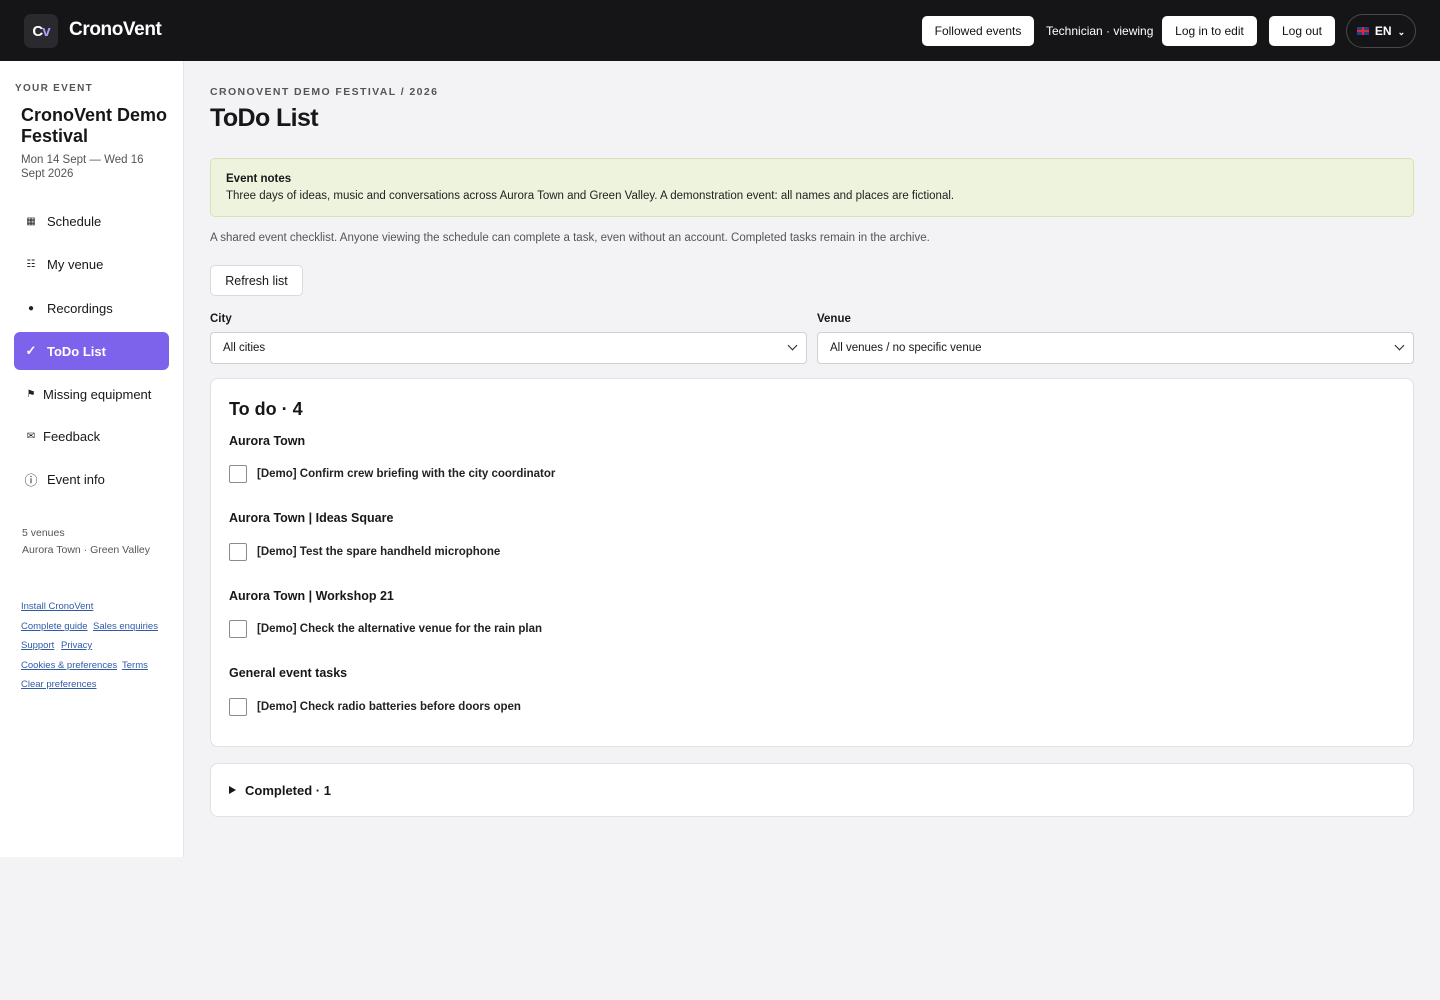  I want to click on info-icon: ⓘ, so click(31, 480).